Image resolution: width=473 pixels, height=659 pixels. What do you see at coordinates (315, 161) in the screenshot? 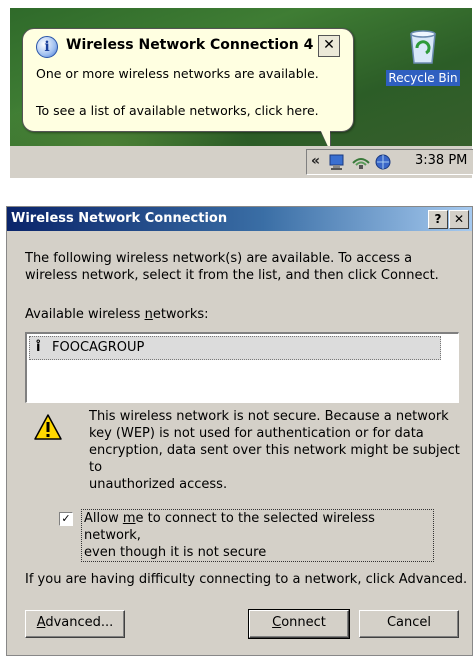
I see `tray-expand-chevron: «` at bounding box center [315, 161].